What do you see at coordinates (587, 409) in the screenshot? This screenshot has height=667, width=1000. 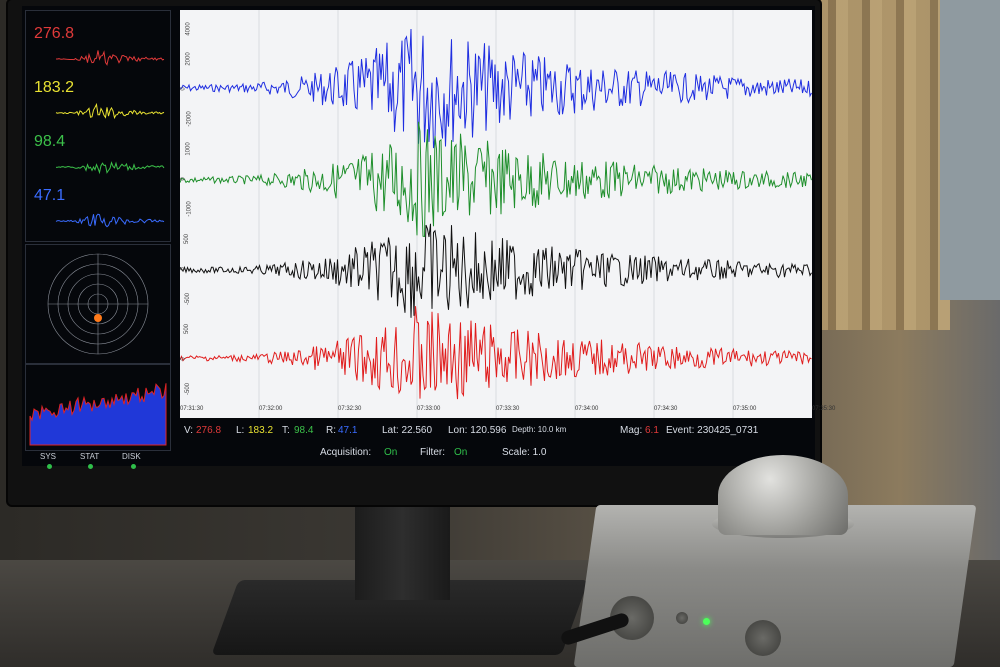 I see `x-tick-label: 07:34:00` at bounding box center [587, 409].